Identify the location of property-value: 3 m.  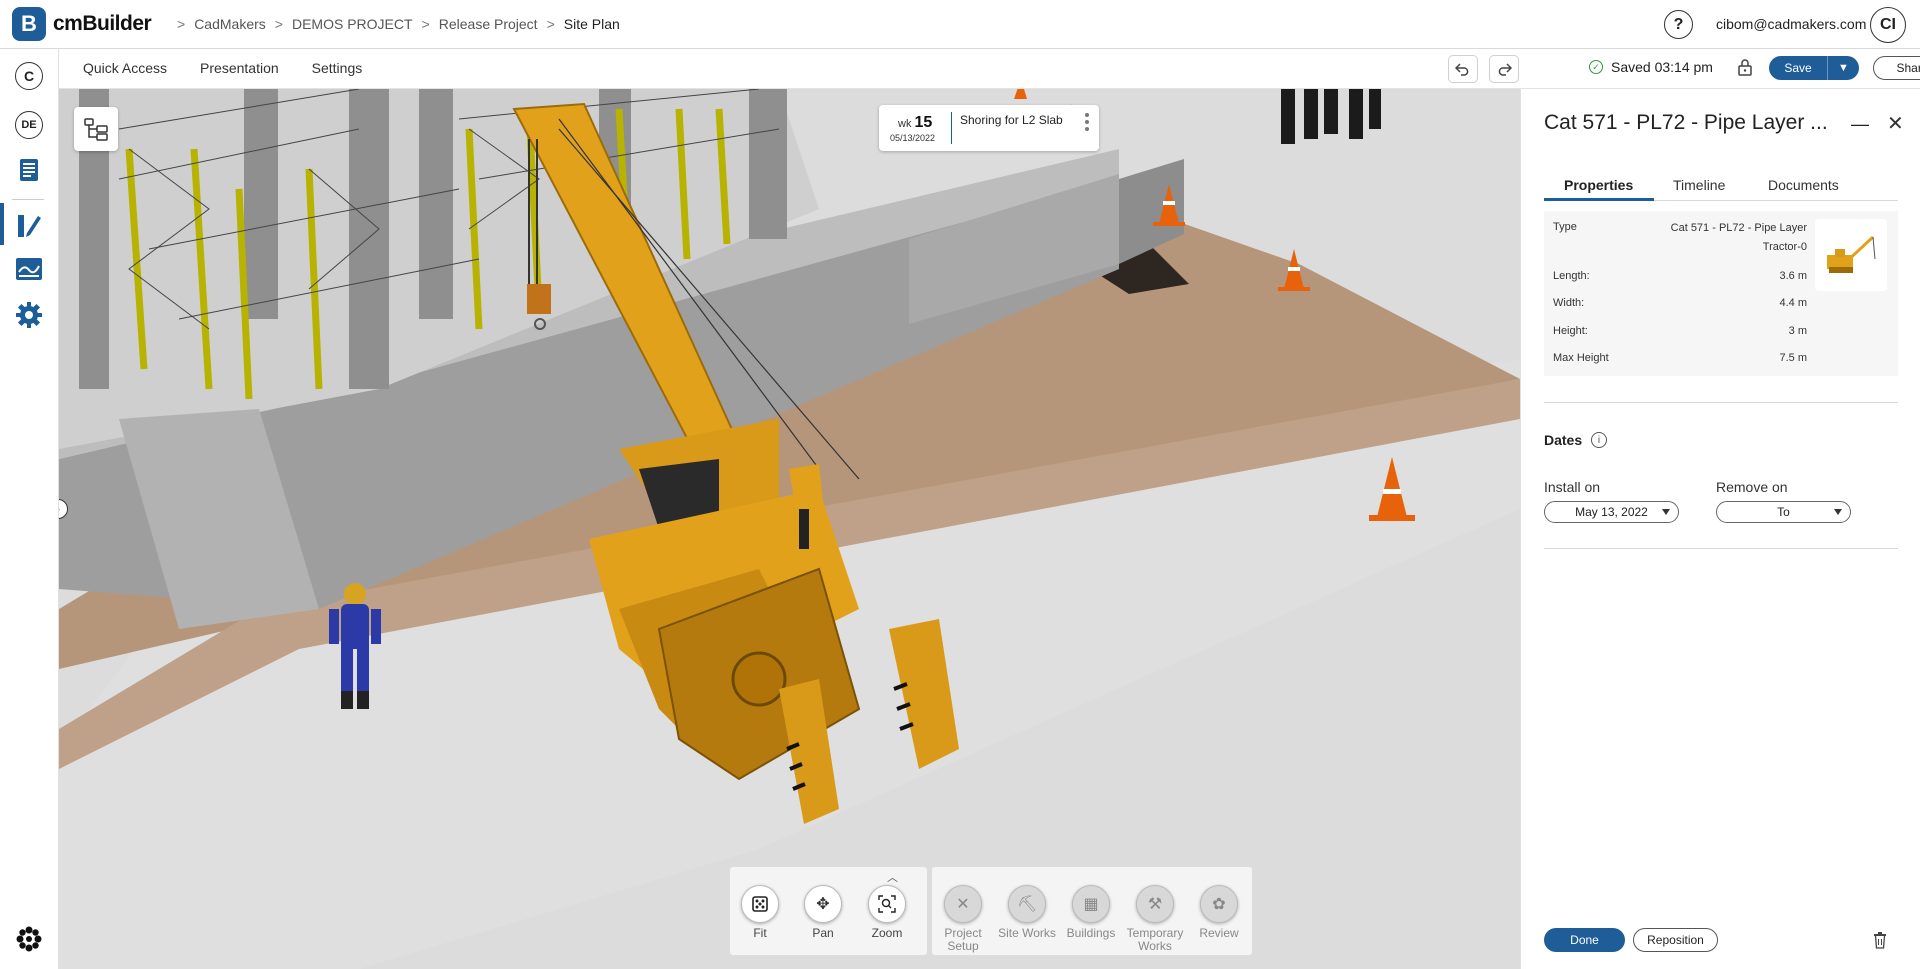
(1797, 331).